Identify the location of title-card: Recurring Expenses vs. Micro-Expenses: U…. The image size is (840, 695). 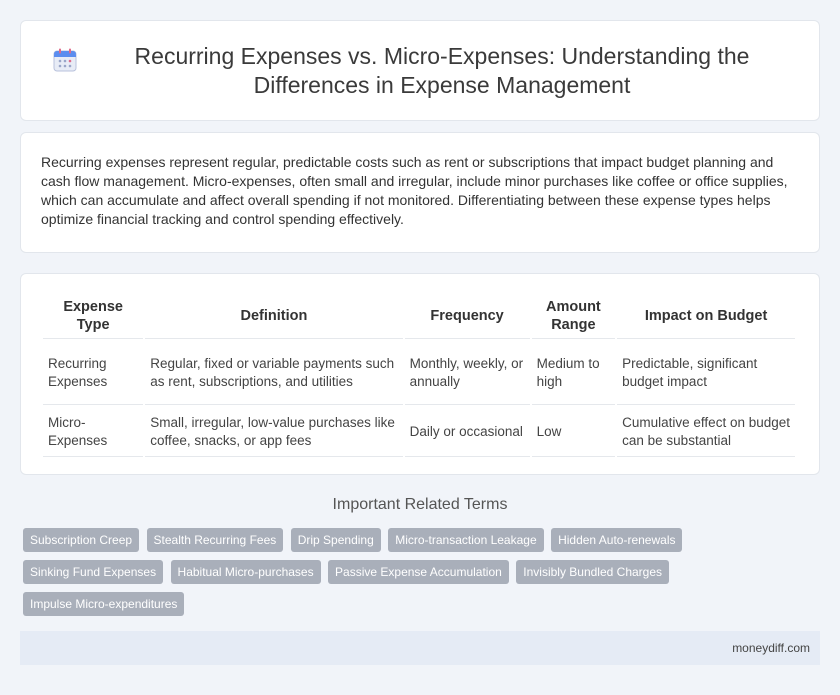
(420, 70).